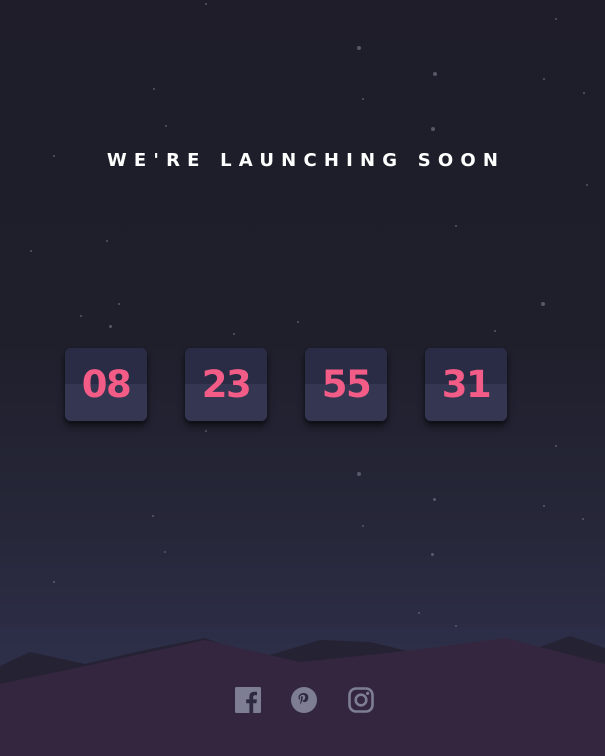 The width and height of the screenshot is (605, 756). I want to click on countdown-timer: 08 23 55 31, so click(305, 387).